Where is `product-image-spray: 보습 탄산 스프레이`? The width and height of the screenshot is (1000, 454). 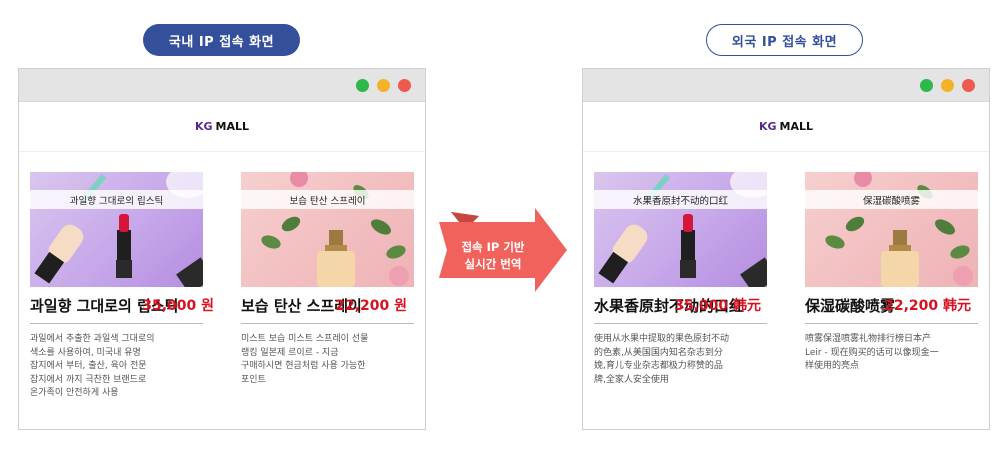 product-image-spray: 보습 탄산 스프레이 is located at coordinates (327, 229).